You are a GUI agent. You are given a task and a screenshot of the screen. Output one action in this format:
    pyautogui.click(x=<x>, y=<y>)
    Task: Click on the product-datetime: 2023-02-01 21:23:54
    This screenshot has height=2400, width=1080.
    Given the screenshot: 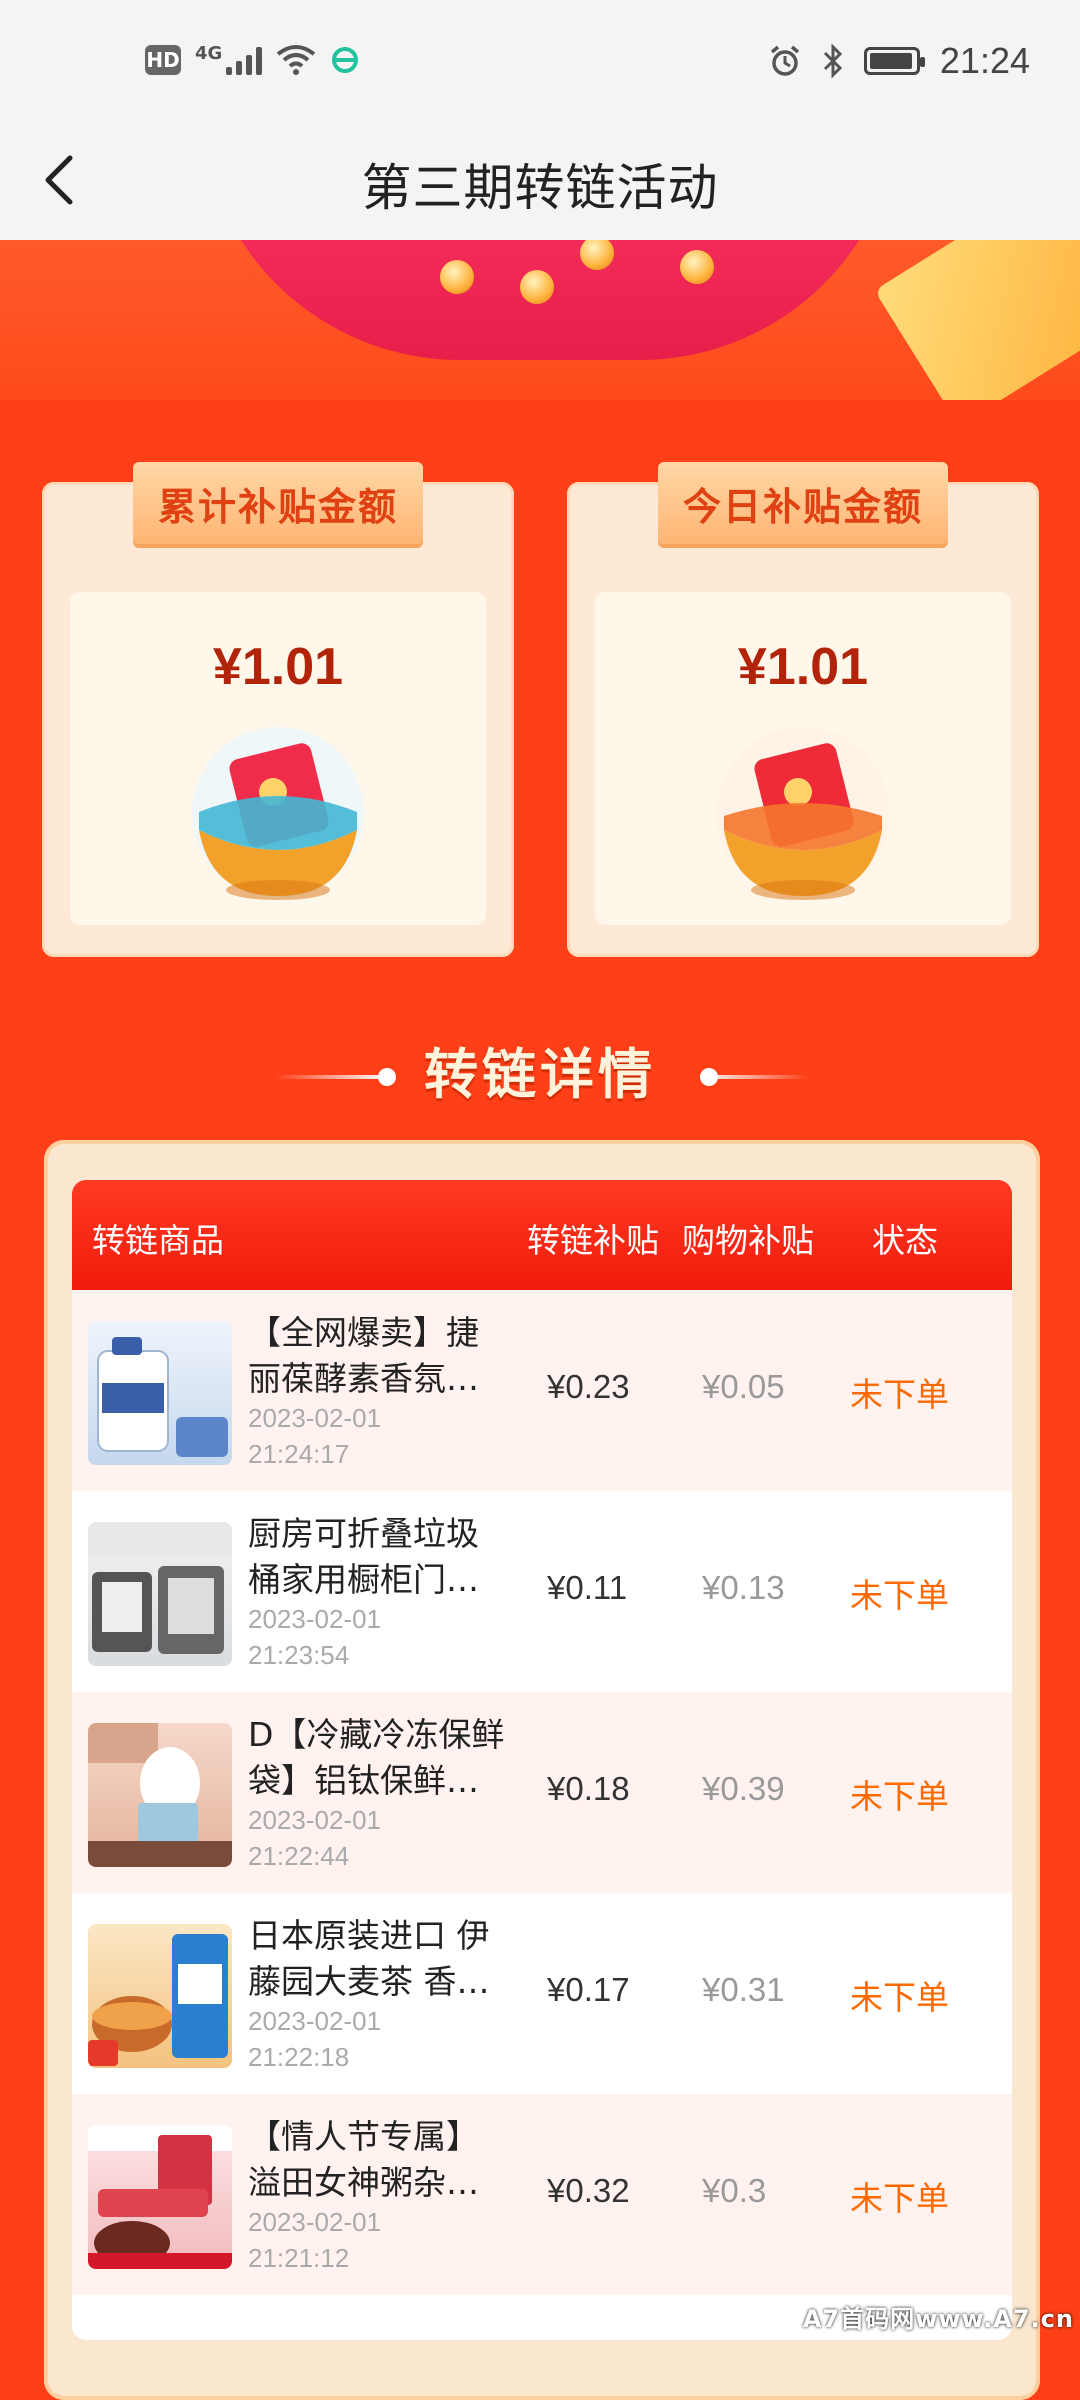 What is the action you would take?
    pyautogui.click(x=348, y=1637)
    